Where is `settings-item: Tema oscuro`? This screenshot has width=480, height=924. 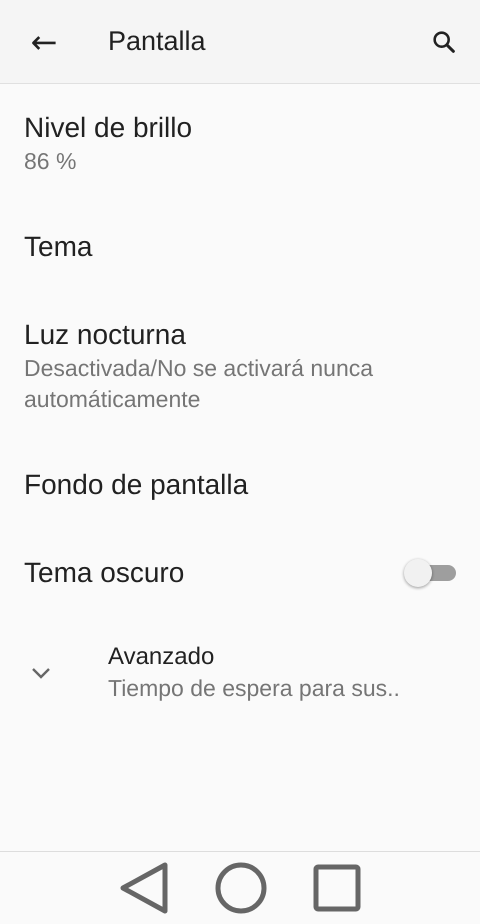 settings-item: Tema oscuro is located at coordinates (240, 573).